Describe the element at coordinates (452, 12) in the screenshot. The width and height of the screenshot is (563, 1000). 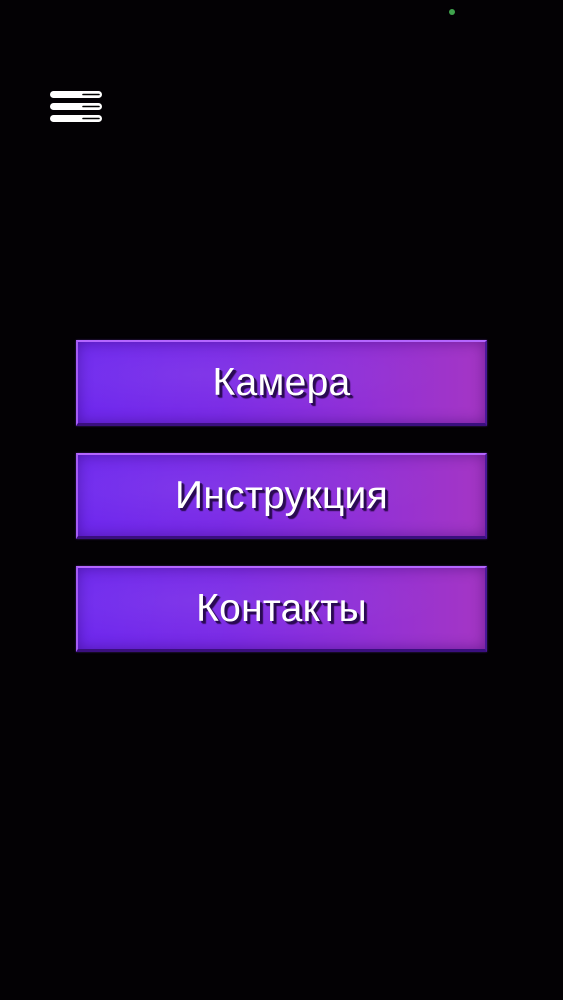
I see `status-indicator-dot` at that location.